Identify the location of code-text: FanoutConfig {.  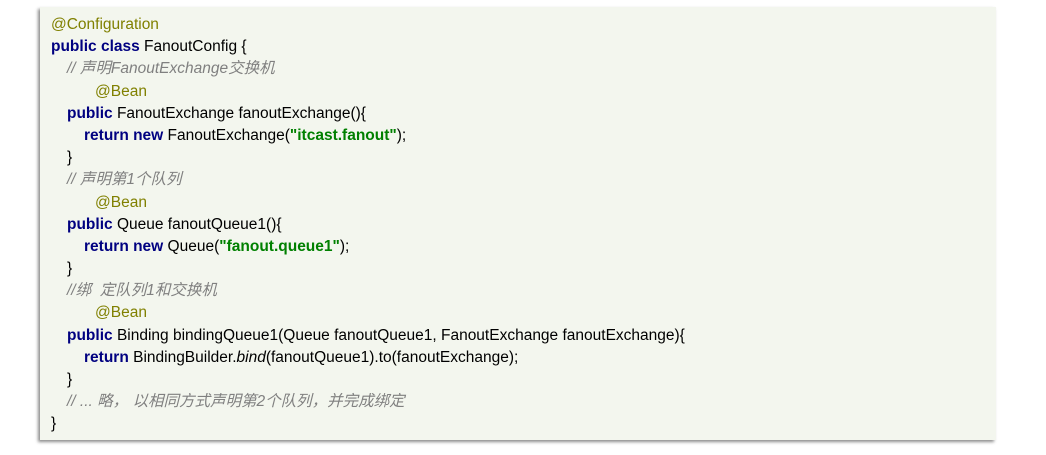
(193, 47).